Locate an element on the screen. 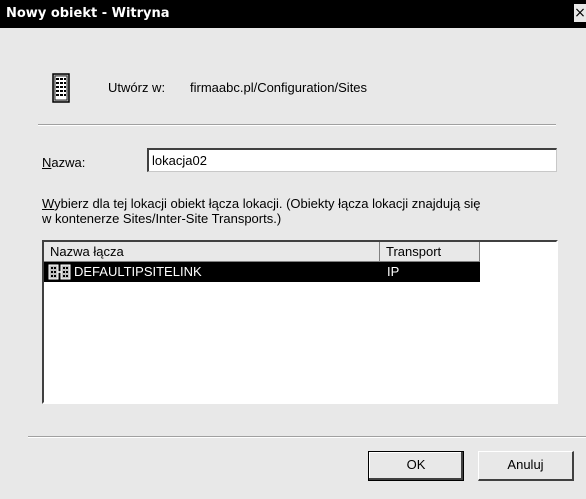 The width and height of the screenshot is (586, 499). close-icon: × is located at coordinates (580, 13).